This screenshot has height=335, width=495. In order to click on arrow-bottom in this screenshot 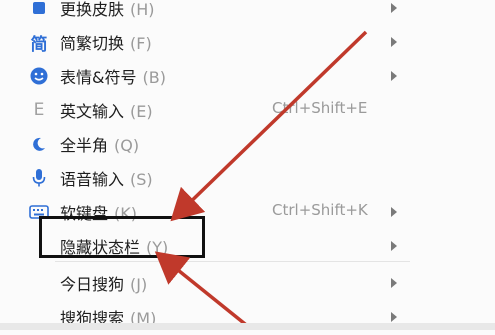, I will do `click(205, 290)`.